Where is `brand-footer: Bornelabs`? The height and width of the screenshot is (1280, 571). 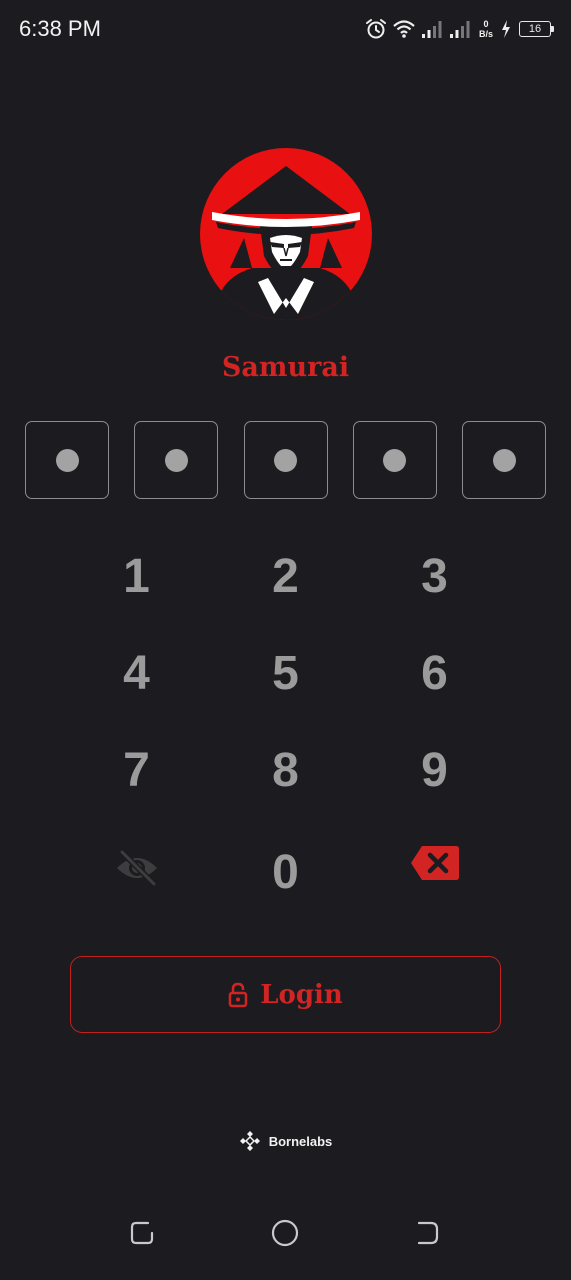 brand-footer: Bornelabs is located at coordinates (285, 1141).